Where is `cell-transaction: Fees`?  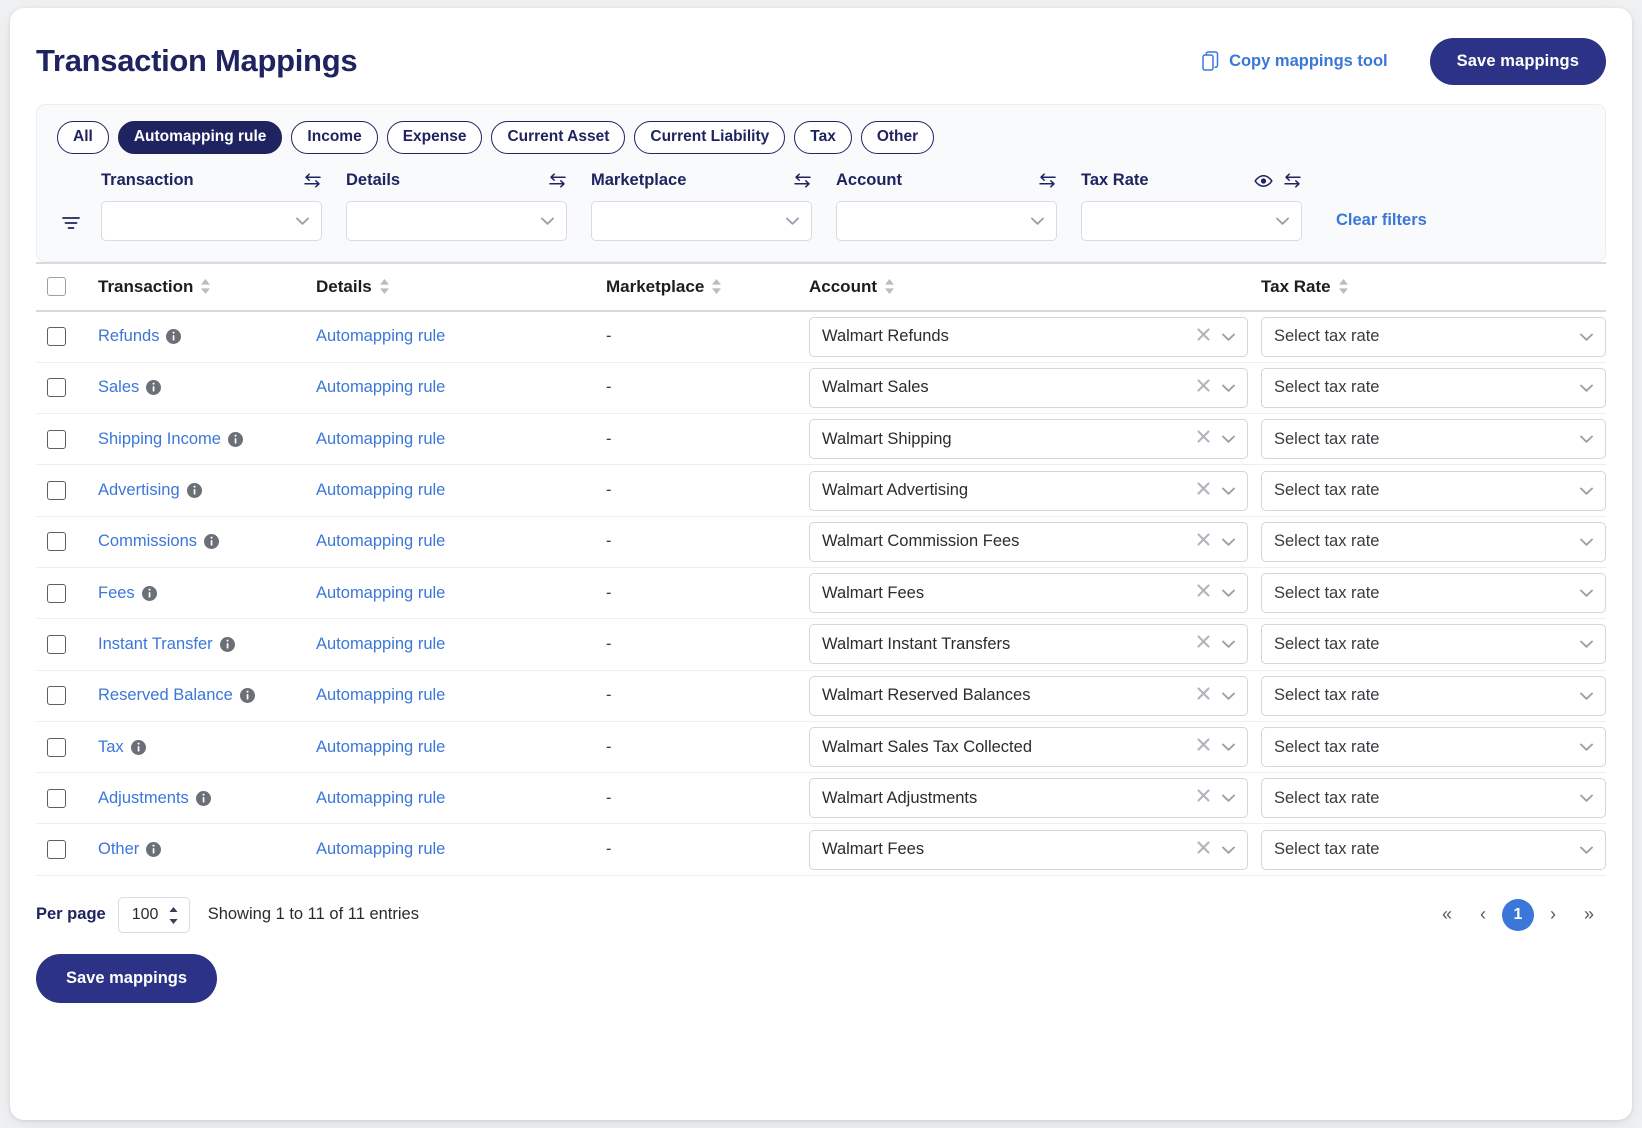 cell-transaction: Fees is located at coordinates (207, 593).